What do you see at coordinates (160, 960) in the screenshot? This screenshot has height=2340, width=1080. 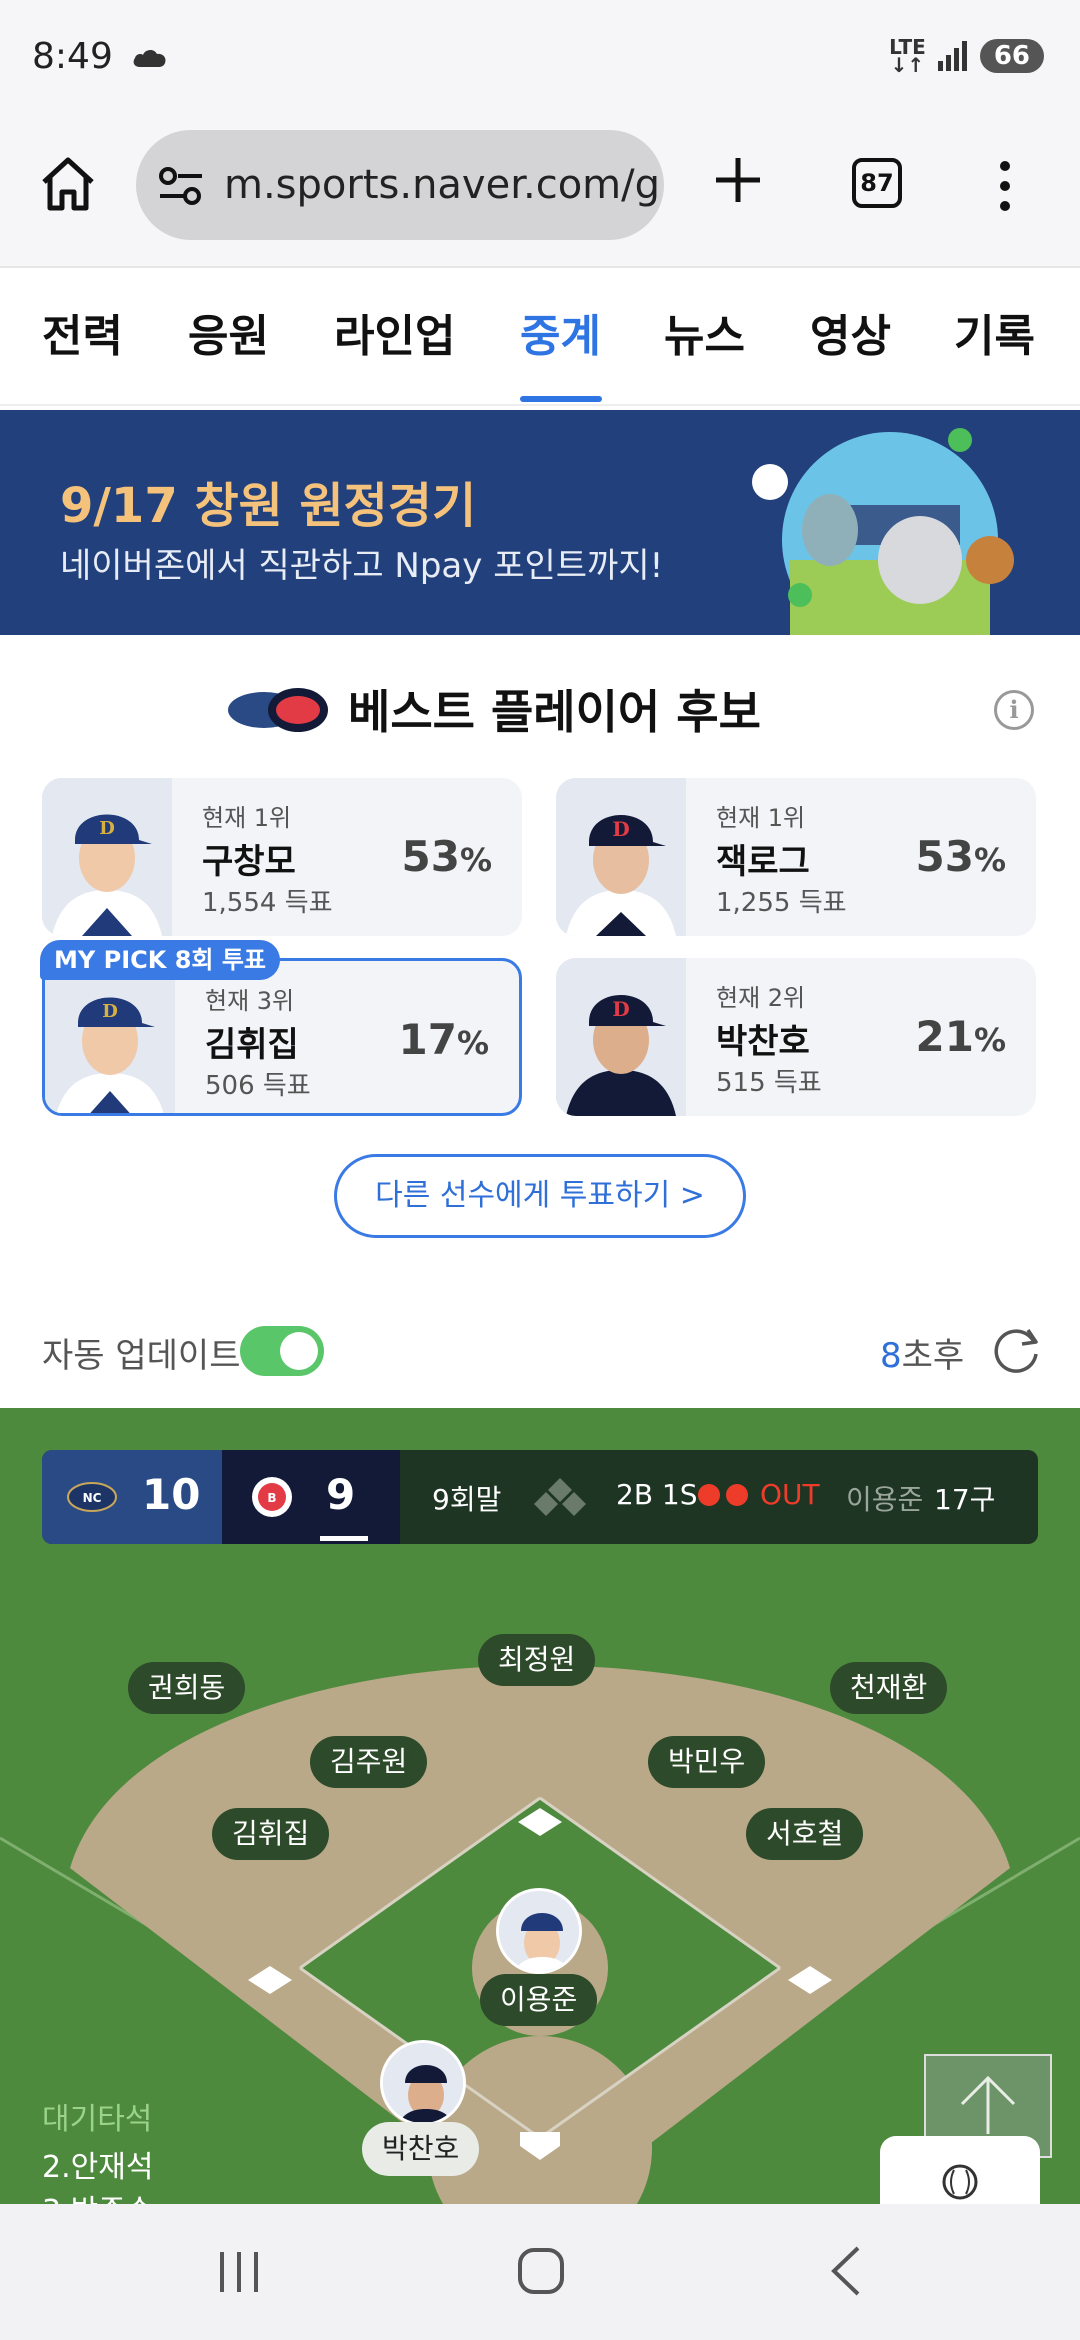 I see `my-pick-badge: MY PICK 8회 투표` at bounding box center [160, 960].